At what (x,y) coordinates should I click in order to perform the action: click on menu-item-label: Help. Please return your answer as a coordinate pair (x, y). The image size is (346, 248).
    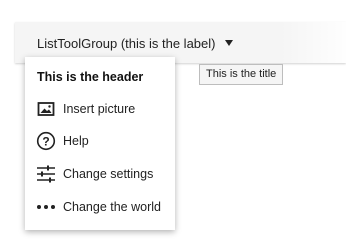
    Looking at the image, I should click on (76, 141).